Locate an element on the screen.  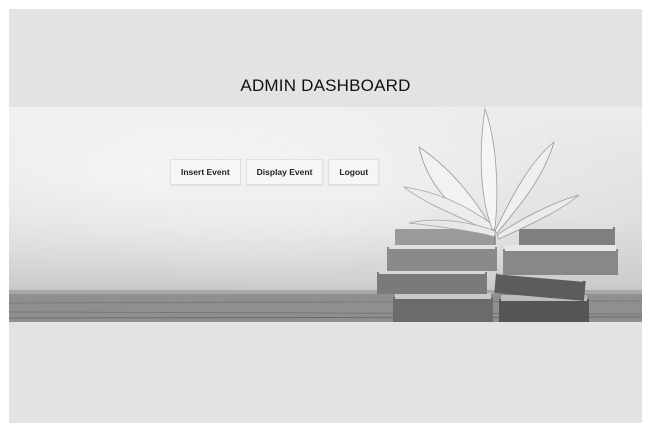
display-event-button: Display Event is located at coordinates (284, 172).